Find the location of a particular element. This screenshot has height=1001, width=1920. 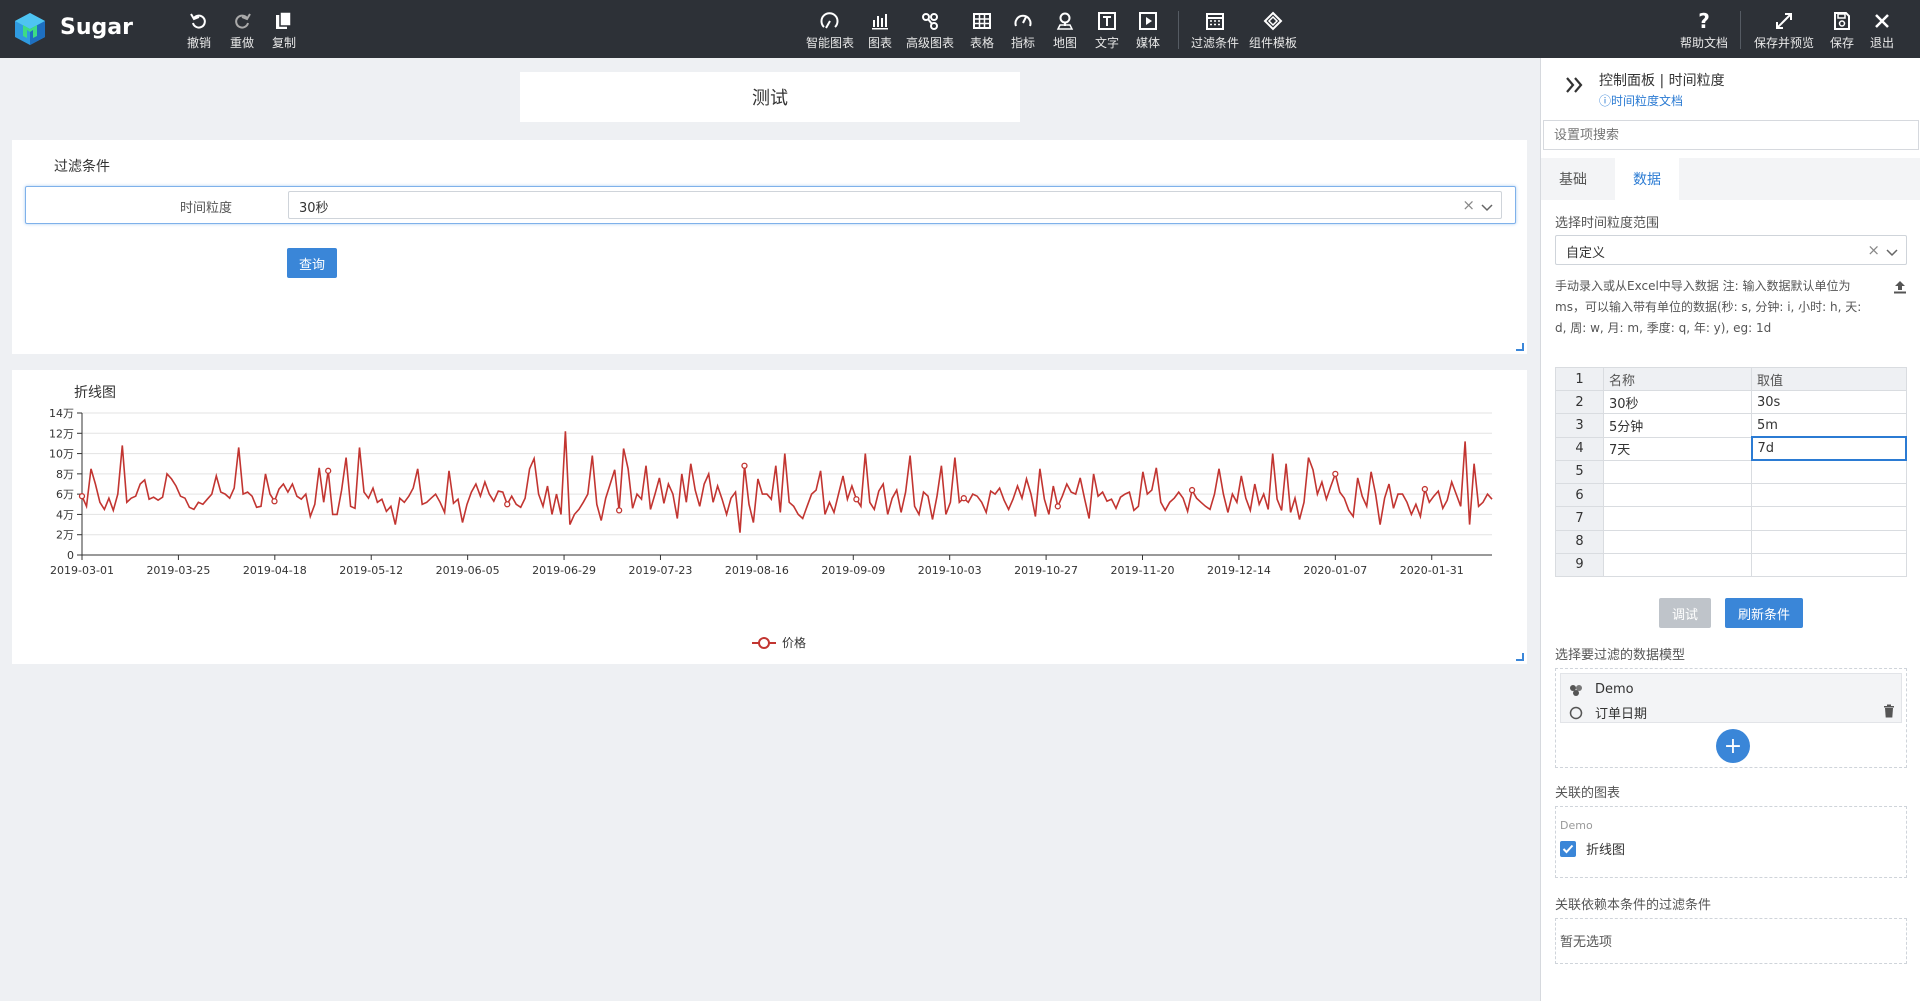

range-value: 自定义 is located at coordinates (1586, 253).